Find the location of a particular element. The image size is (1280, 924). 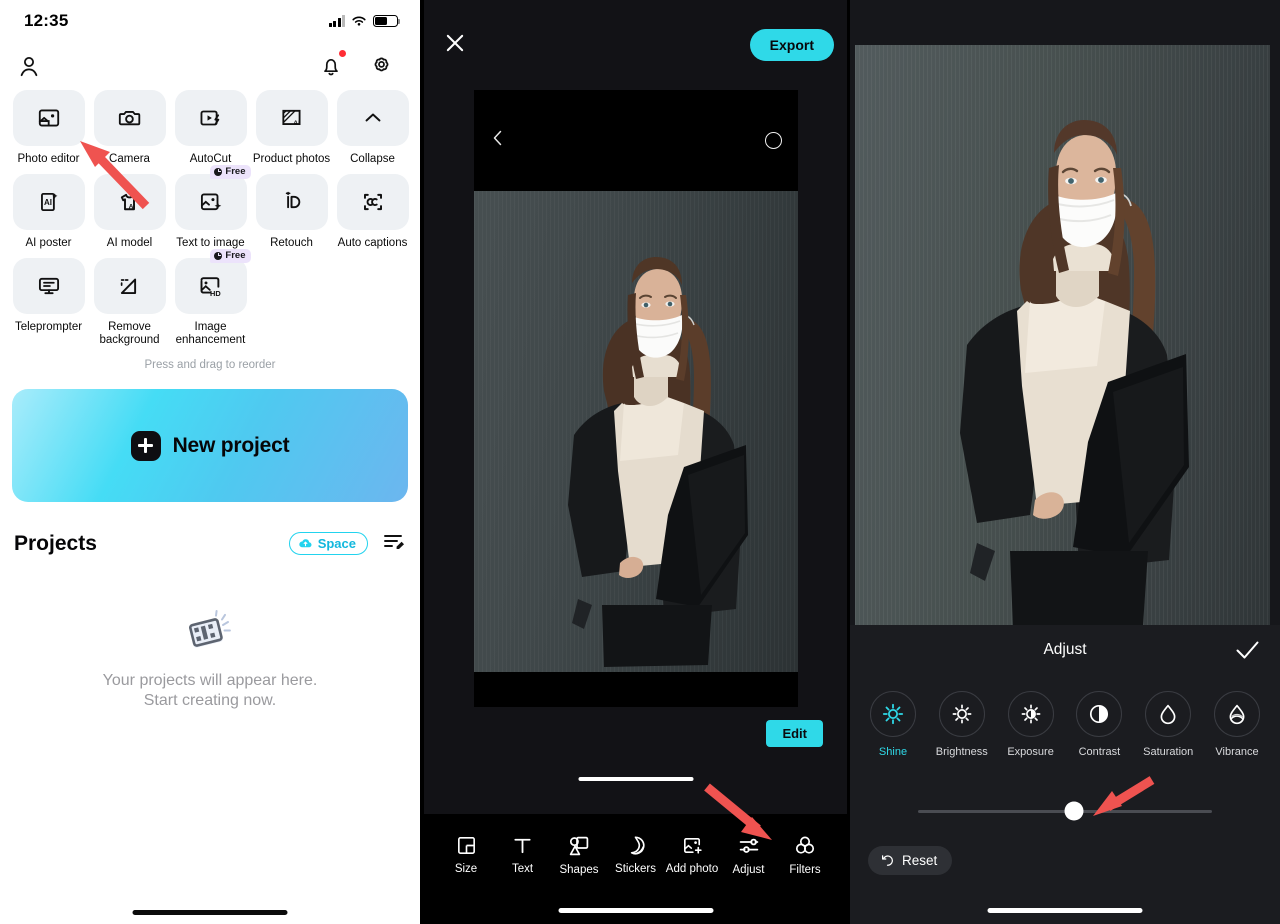

teleprompter-icon is located at coordinates (48, 286).